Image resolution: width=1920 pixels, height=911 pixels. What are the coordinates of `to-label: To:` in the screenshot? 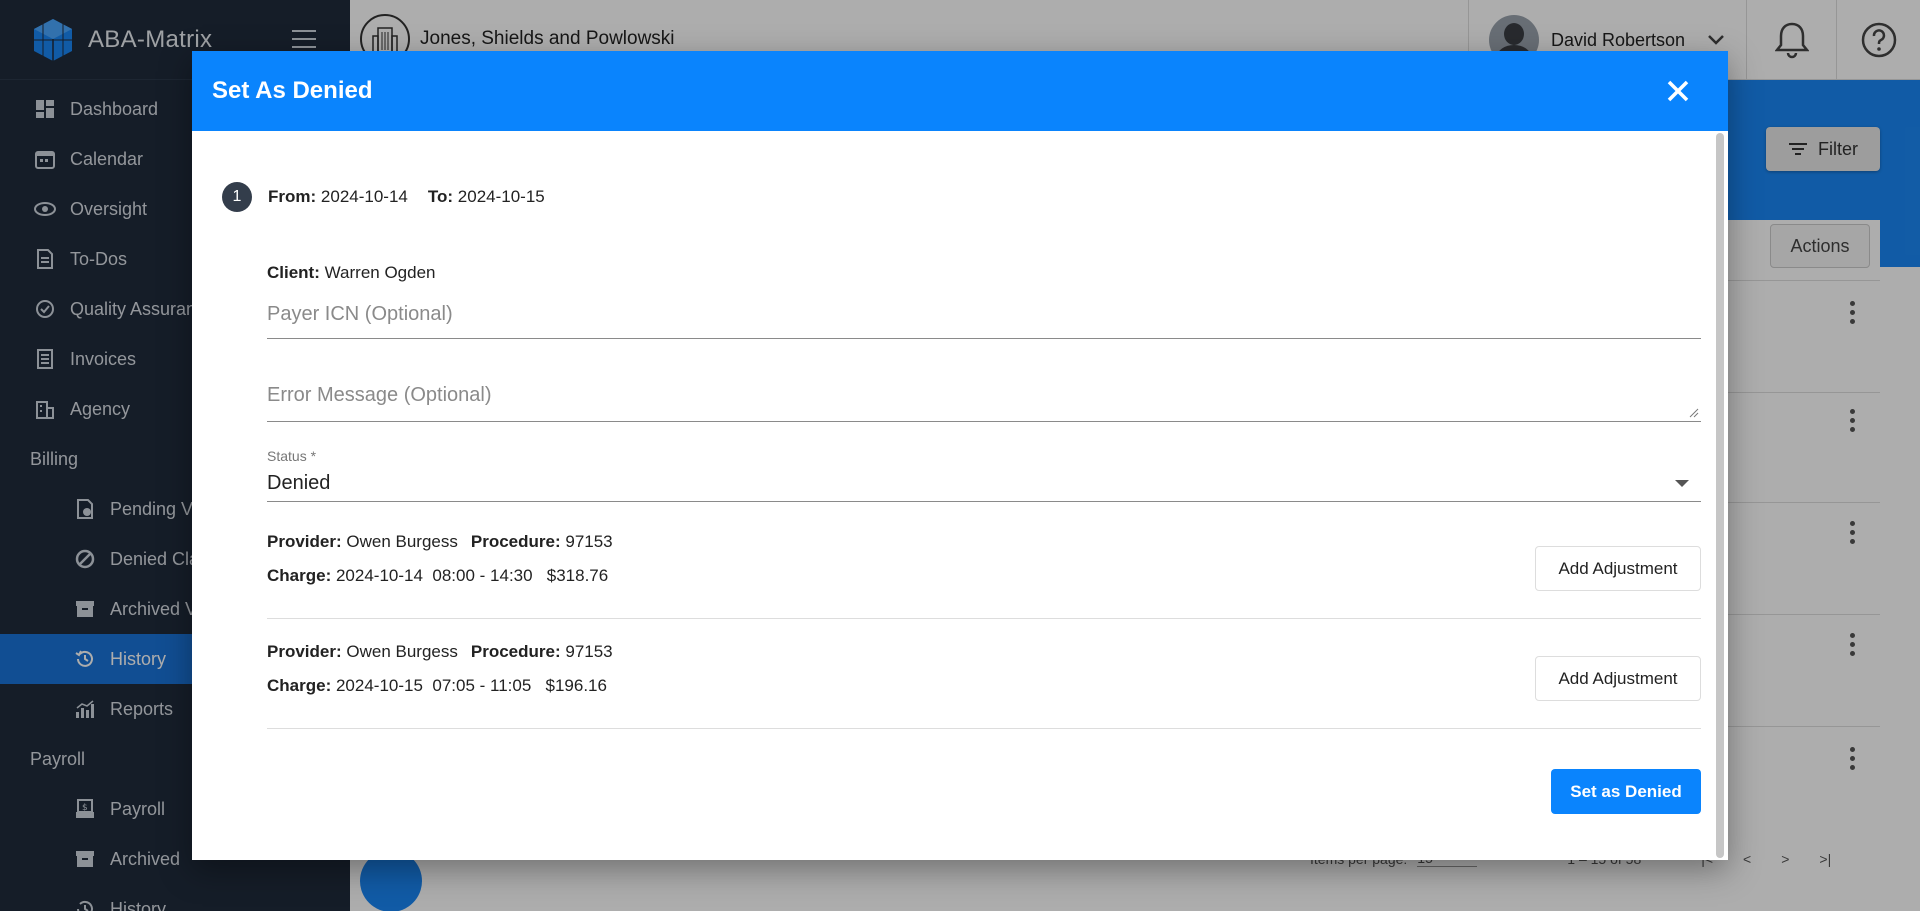 It's located at (440, 196).